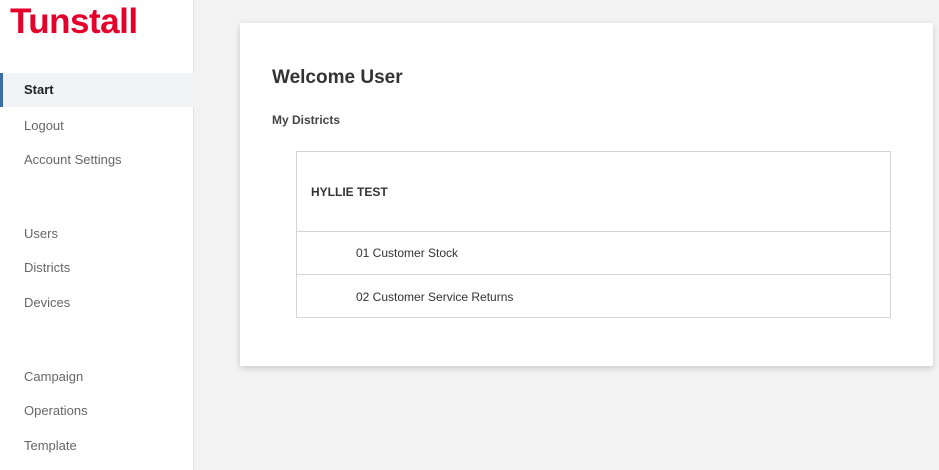 This screenshot has width=939, height=470. Describe the element at coordinates (97, 377) in the screenshot. I see `sidebar-item-campaign: Campaign` at that location.